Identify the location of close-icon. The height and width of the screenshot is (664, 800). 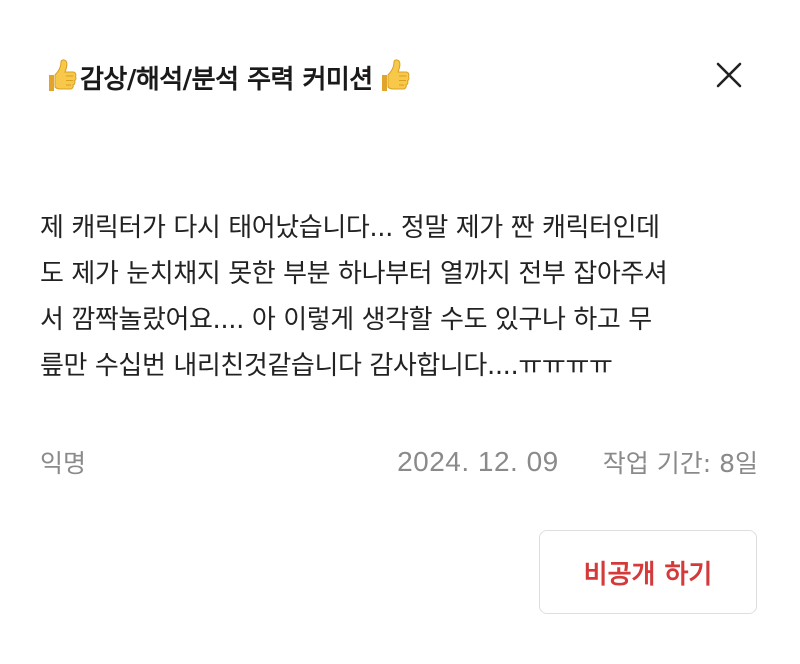
(729, 75).